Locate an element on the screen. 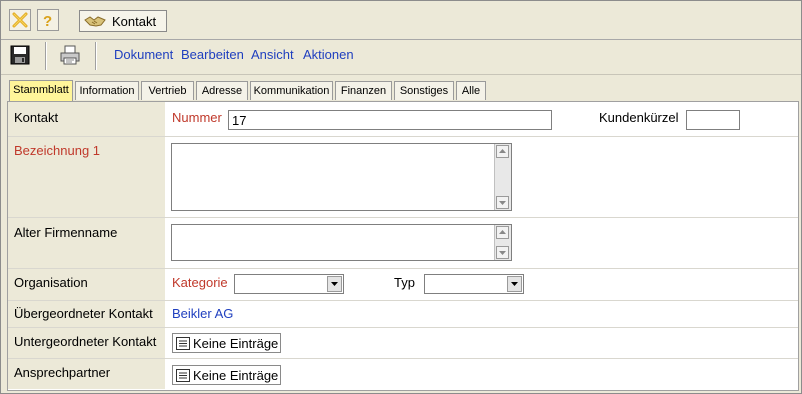 Image resolution: width=802 pixels, height=394 pixels. row-uebergeordneter-kontakt: Übergeordneter Kontakt Beikler AG is located at coordinates (403, 314).